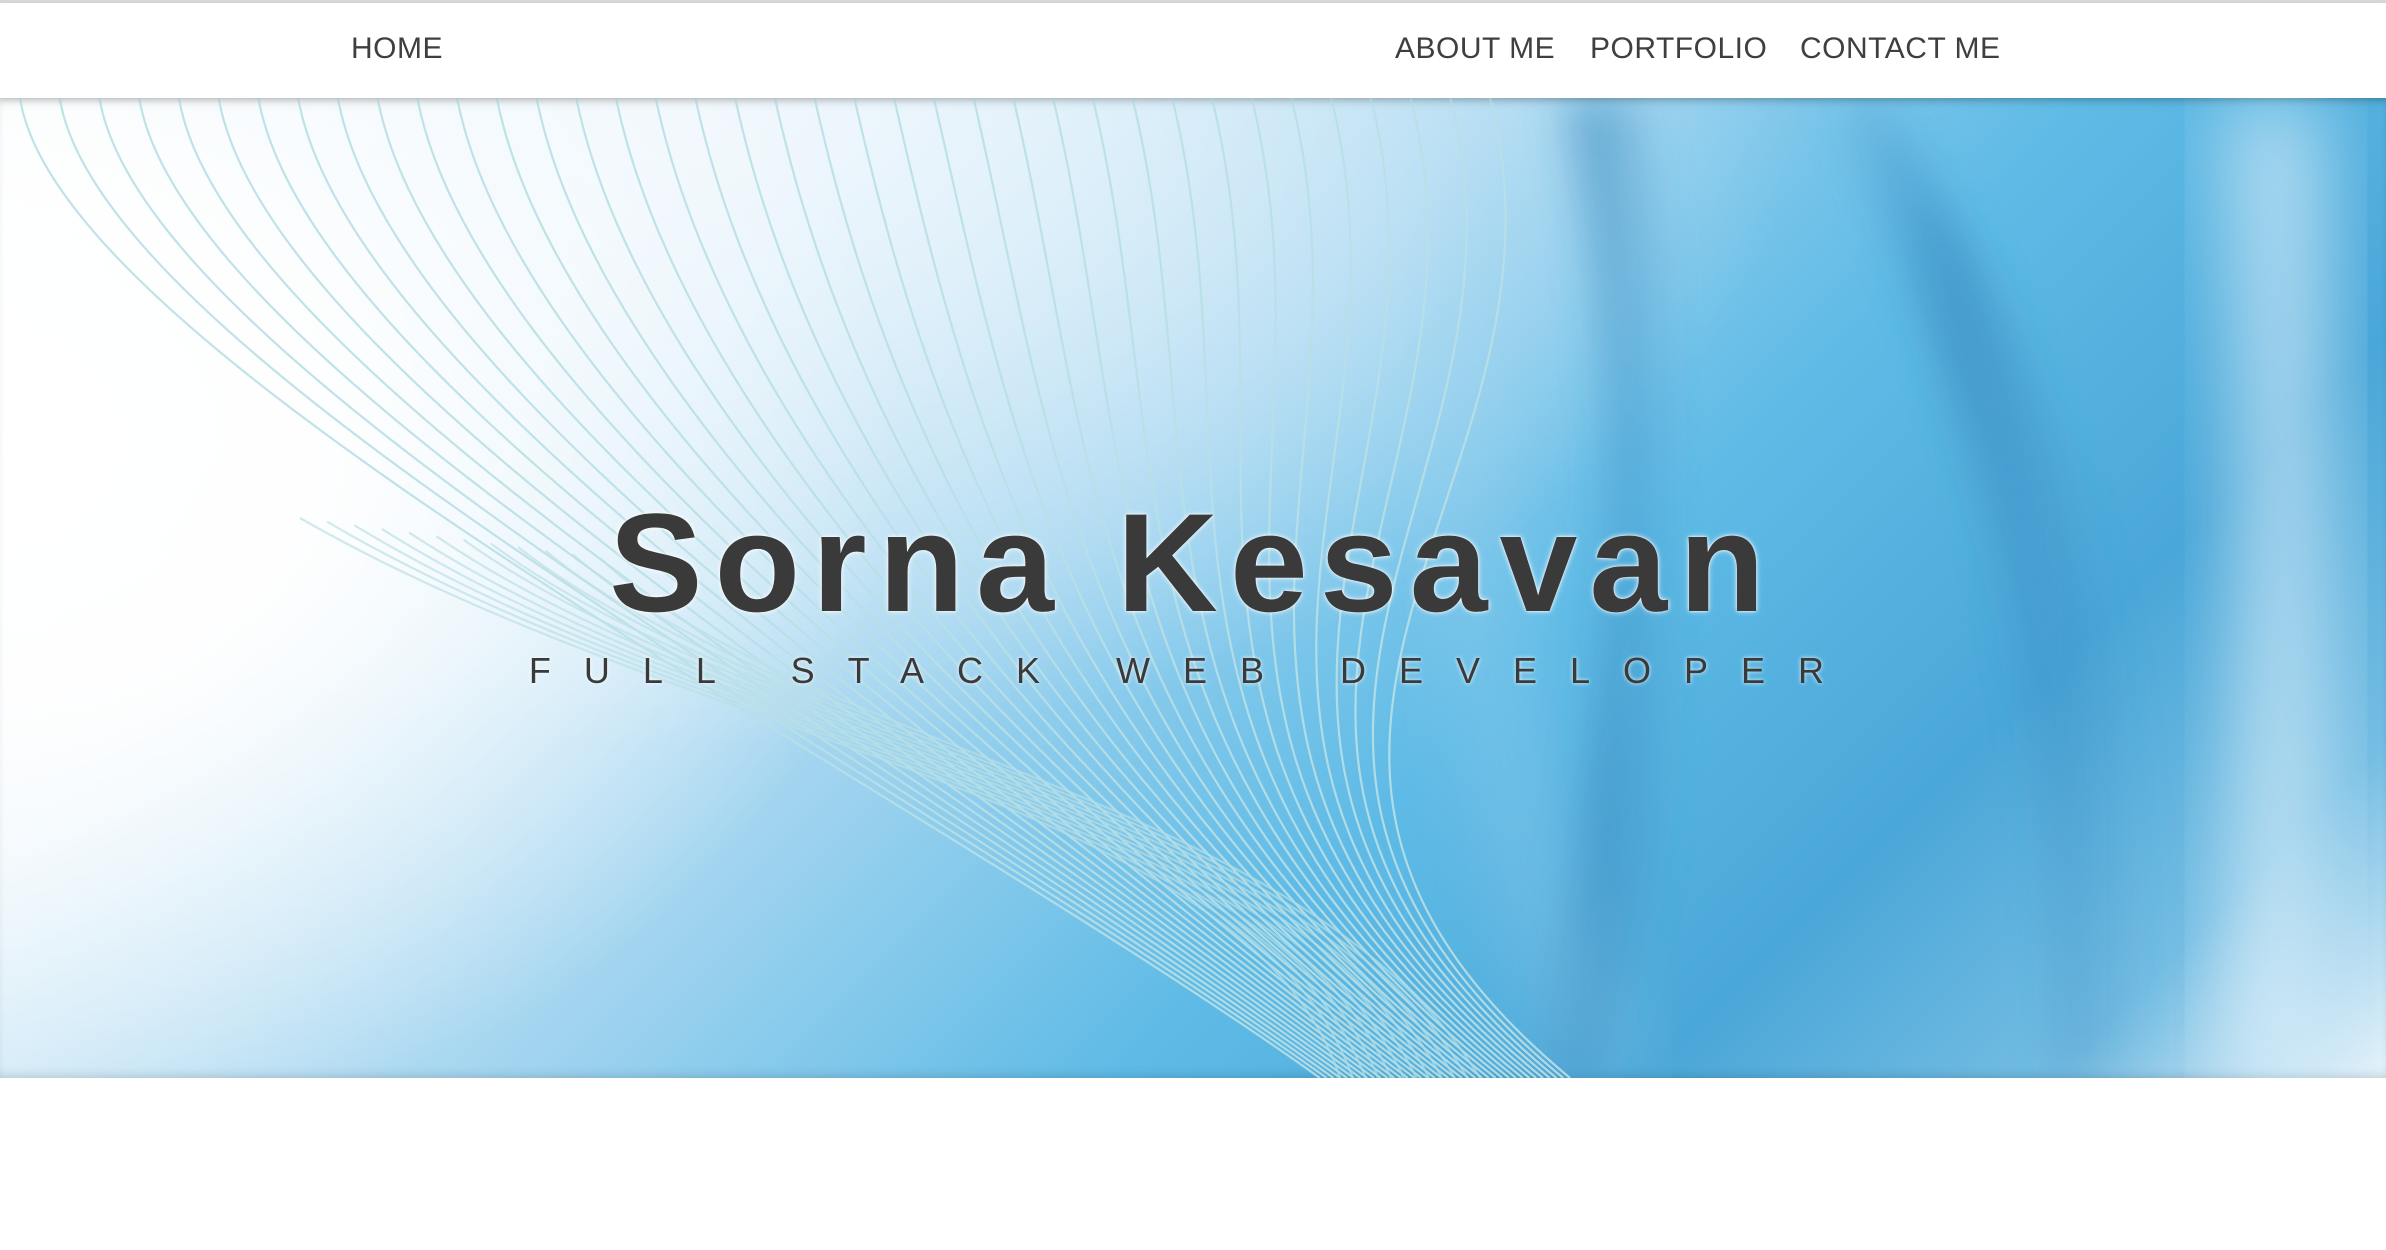 The image size is (2386, 1250). What do you see at coordinates (1193, 562) in the screenshot?
I see `hero-title: Sorna Kesavan` at bounding box center [1193, 562].